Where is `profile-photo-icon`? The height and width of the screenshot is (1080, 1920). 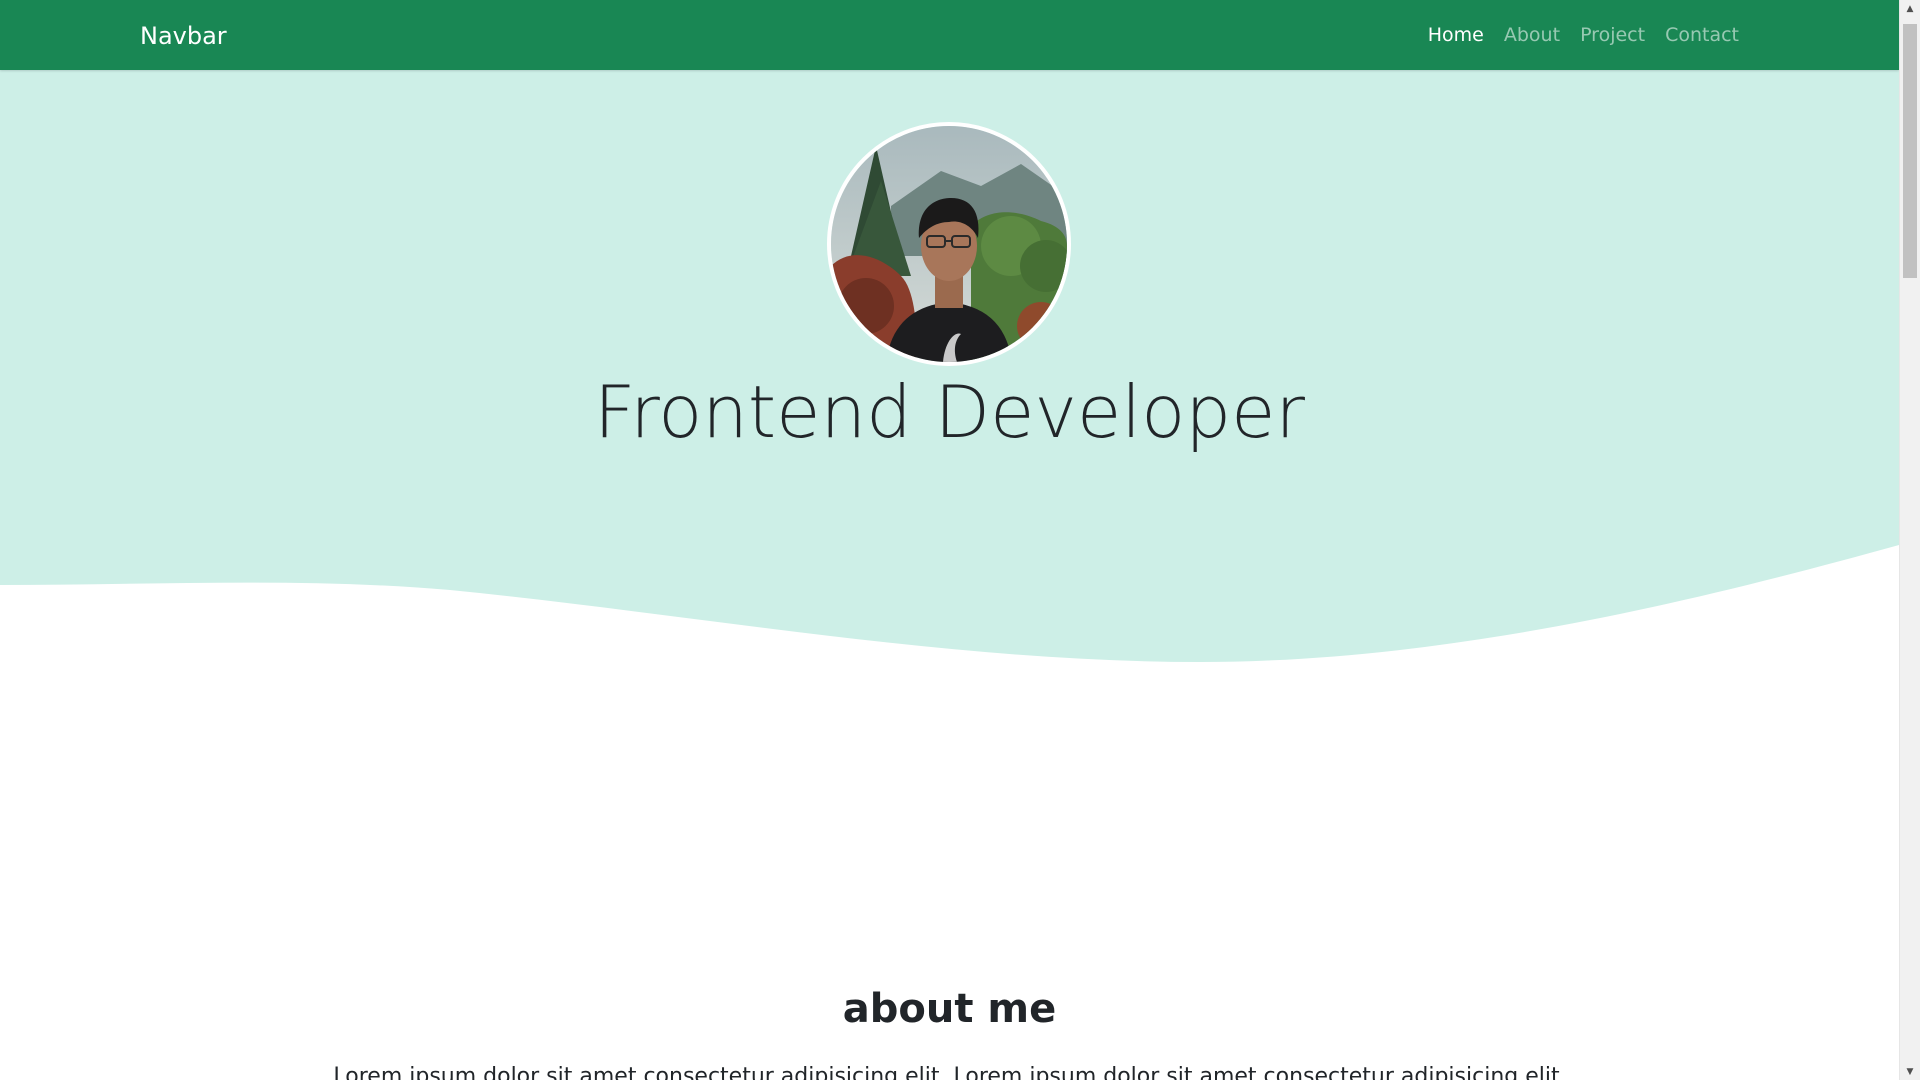 profile-photo-icon is located at coordinates (949, 244).